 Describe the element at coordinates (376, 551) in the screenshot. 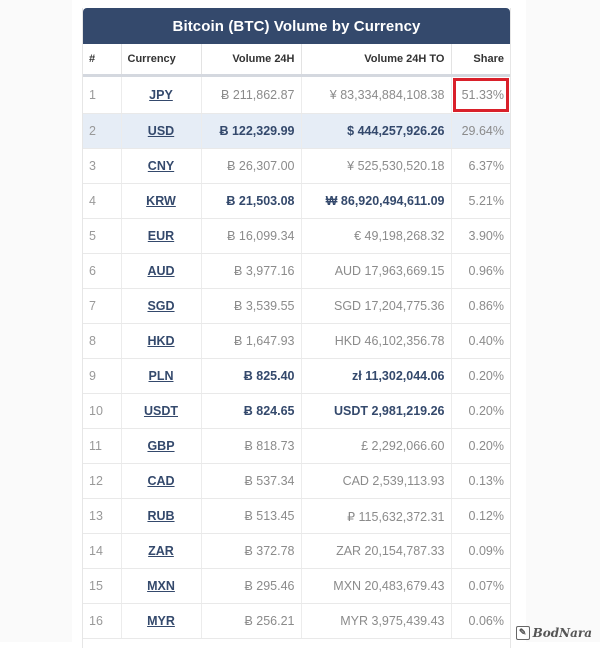

I see `volume-24h-to-cell: ZAR 20,154,787.33` at that location.